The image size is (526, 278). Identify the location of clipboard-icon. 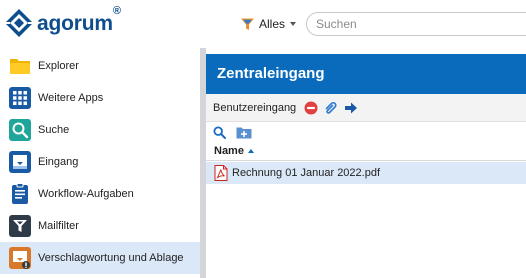
(20, 193).